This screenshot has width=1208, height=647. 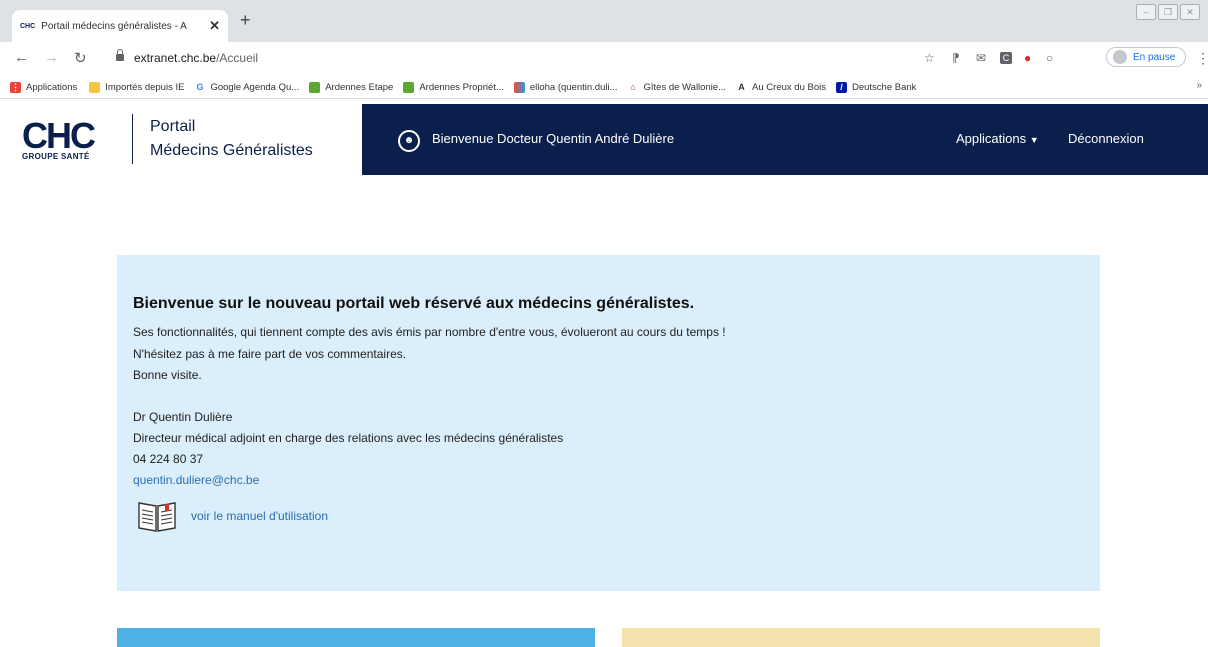 I want to click on logo-mark: CHC, so click(x=59, y=135).